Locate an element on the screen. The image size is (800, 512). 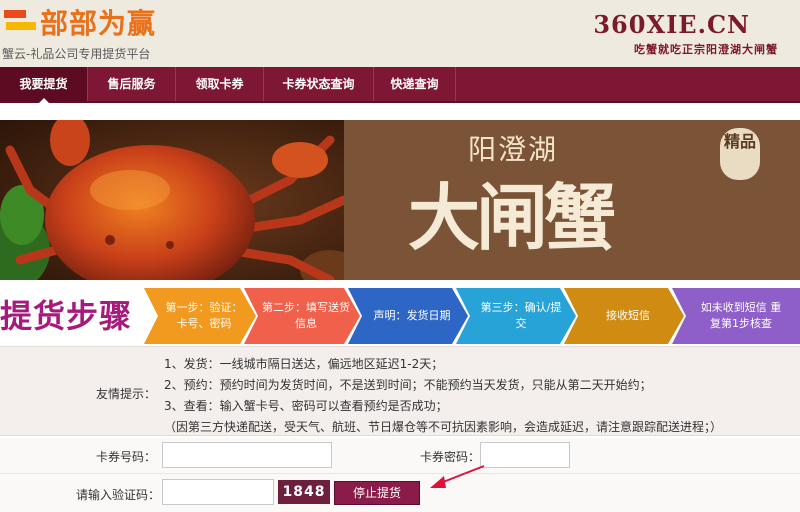
banner-title: 大闸蟹 is located at coordinates (512, 217).